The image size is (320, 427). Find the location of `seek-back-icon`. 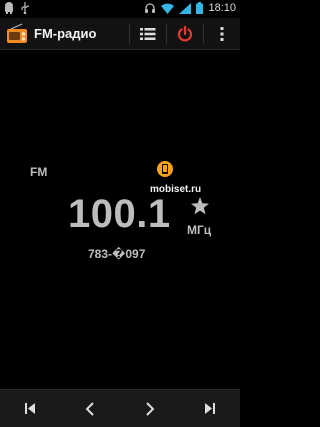

seek-back-icon is located at coordinates (90, 408).